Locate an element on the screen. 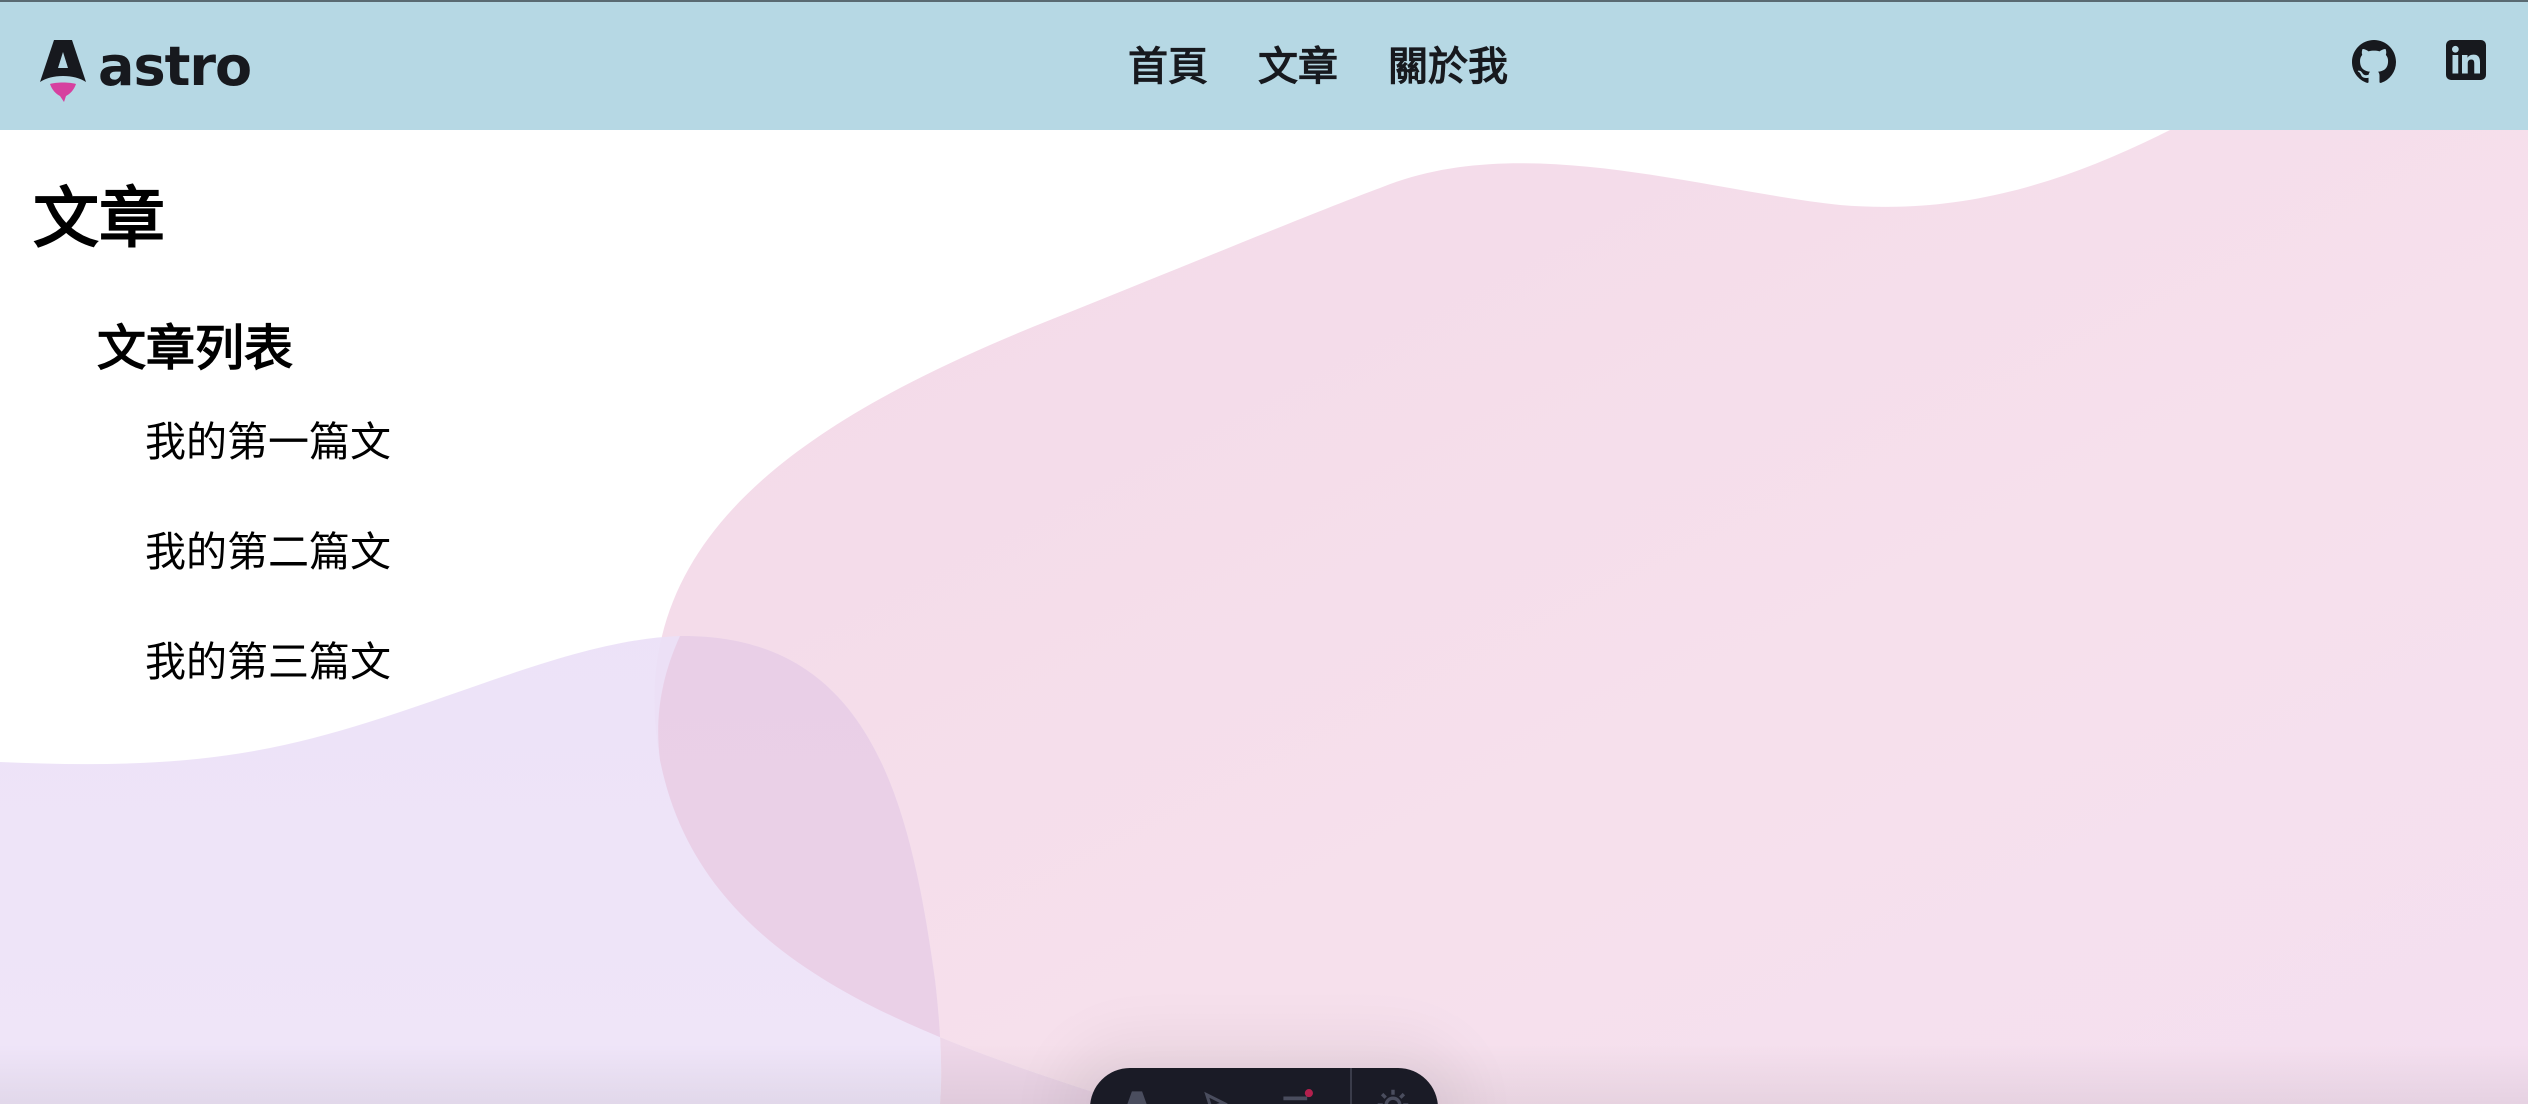 This screenshot has width=2528, height=1104. nav-home-link: 首頁 is located at coordinates (1168, 67).